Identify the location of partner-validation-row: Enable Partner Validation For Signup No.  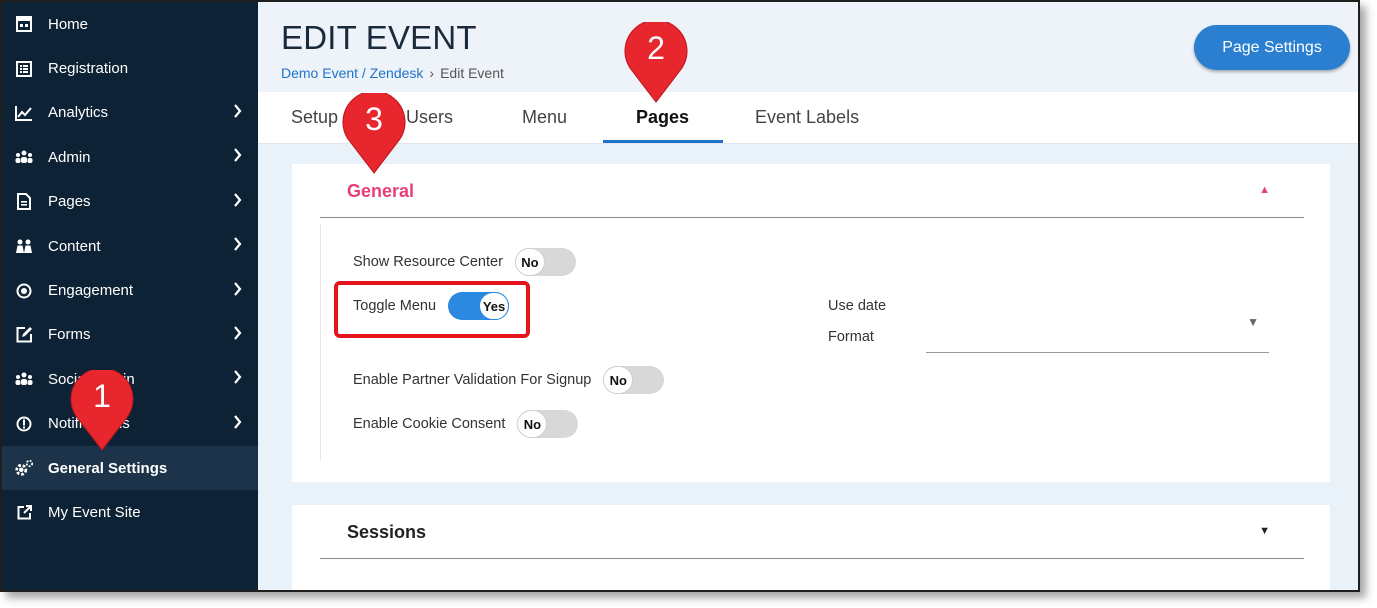
(509, 380).